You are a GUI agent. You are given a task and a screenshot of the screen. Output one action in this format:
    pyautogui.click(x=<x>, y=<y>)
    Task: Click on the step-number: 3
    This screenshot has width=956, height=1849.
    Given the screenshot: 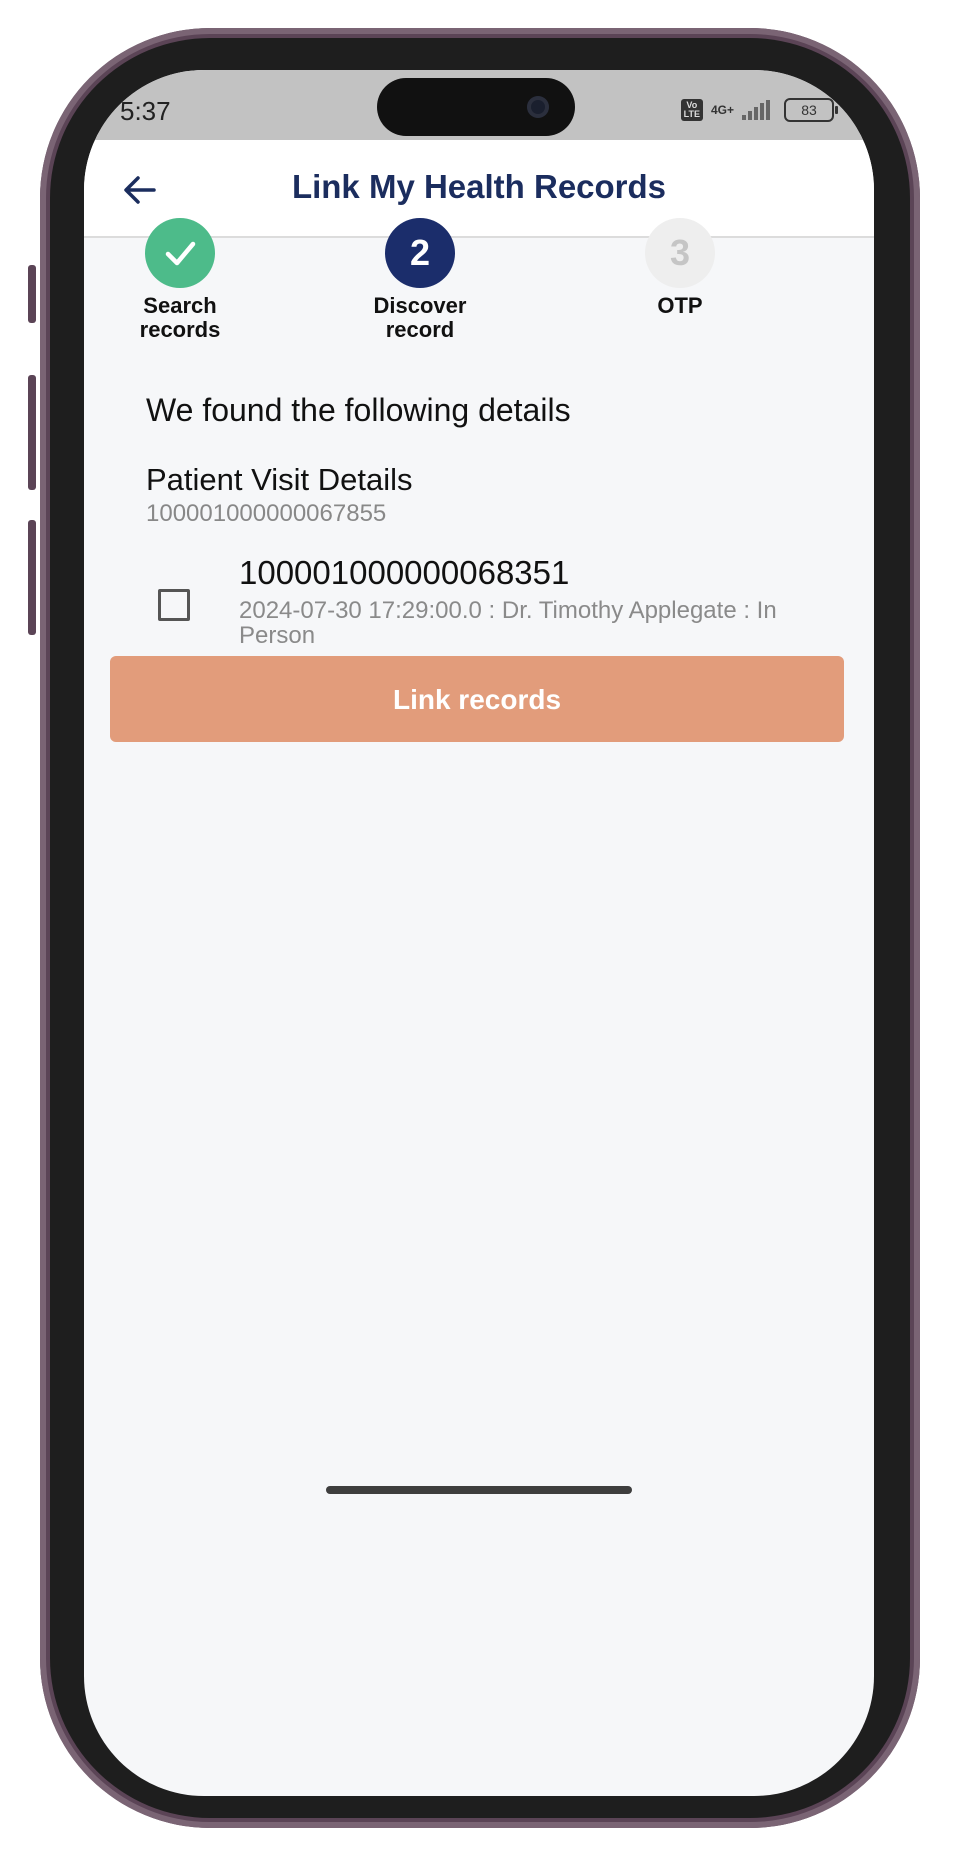 What is the action you would take?
    pyautogui.click(x=680, y=253)
    